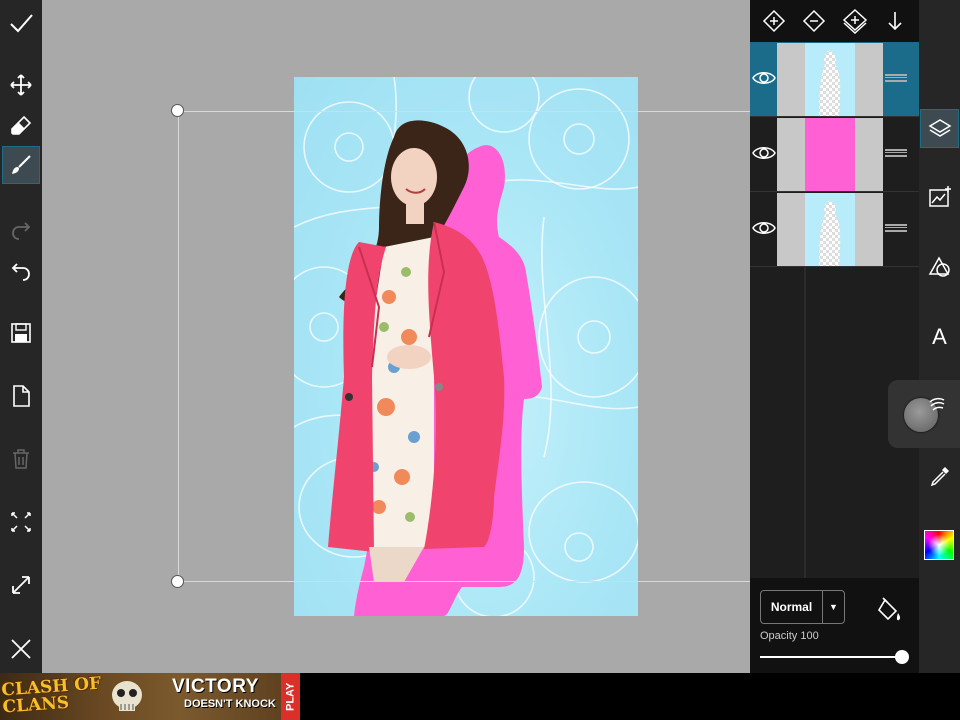 The width and height of the screenshot is (960, 720). Describe the element at coordinates (834, 21) in the screenshot. I see `layers-toolbar` at that location.